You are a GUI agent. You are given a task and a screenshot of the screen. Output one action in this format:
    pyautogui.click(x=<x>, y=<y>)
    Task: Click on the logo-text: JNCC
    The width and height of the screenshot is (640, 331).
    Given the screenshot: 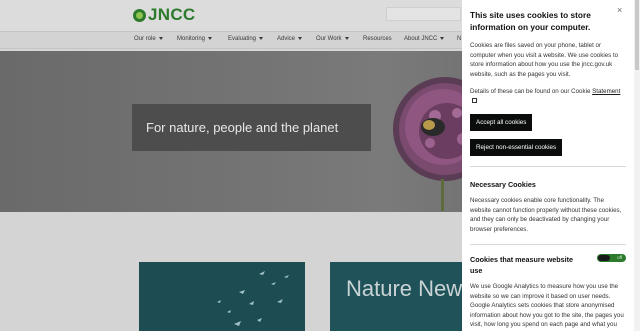 What is the action you would take?
    pyautogui.click(x=172, y=14)
    